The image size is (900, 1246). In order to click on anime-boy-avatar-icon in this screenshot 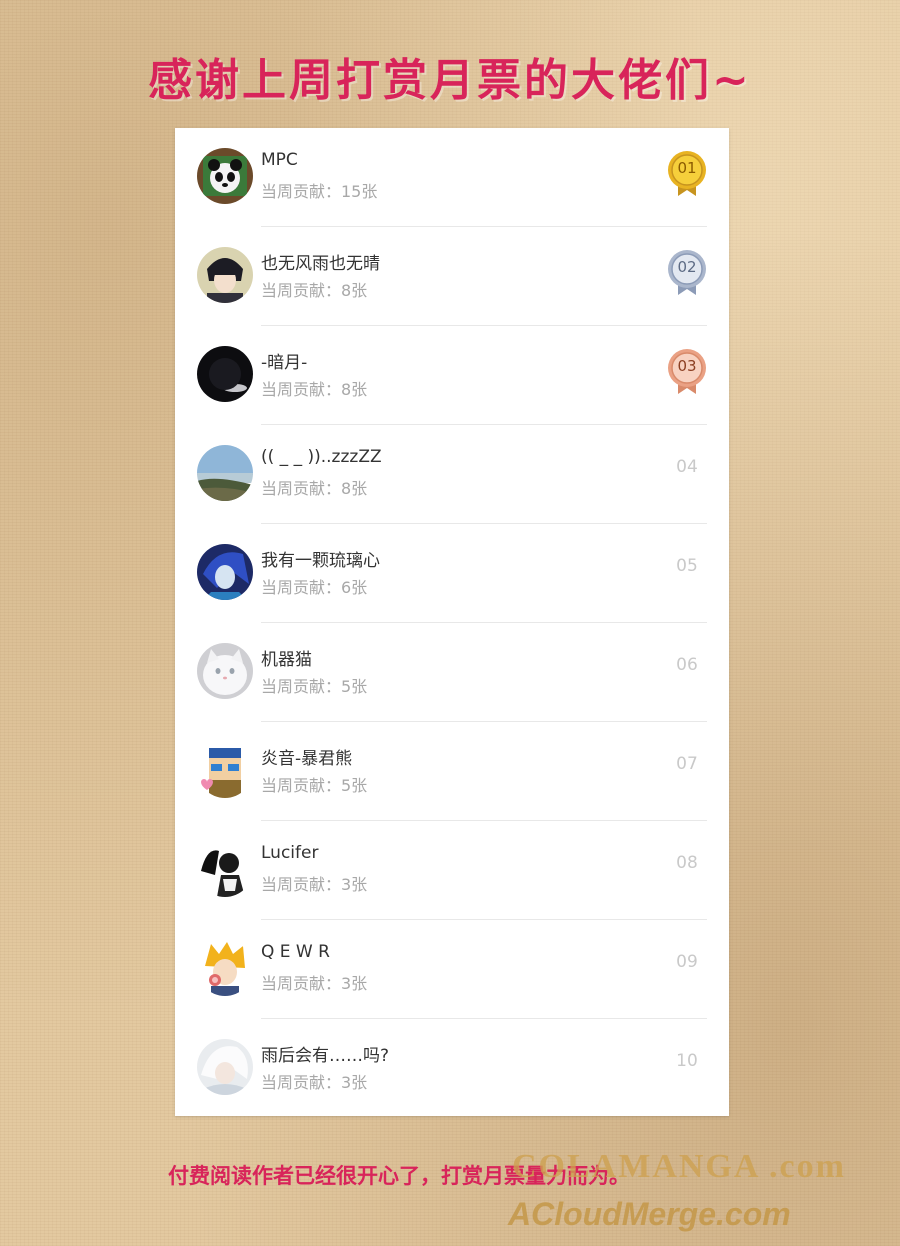, I will do `click(225, 275)`.